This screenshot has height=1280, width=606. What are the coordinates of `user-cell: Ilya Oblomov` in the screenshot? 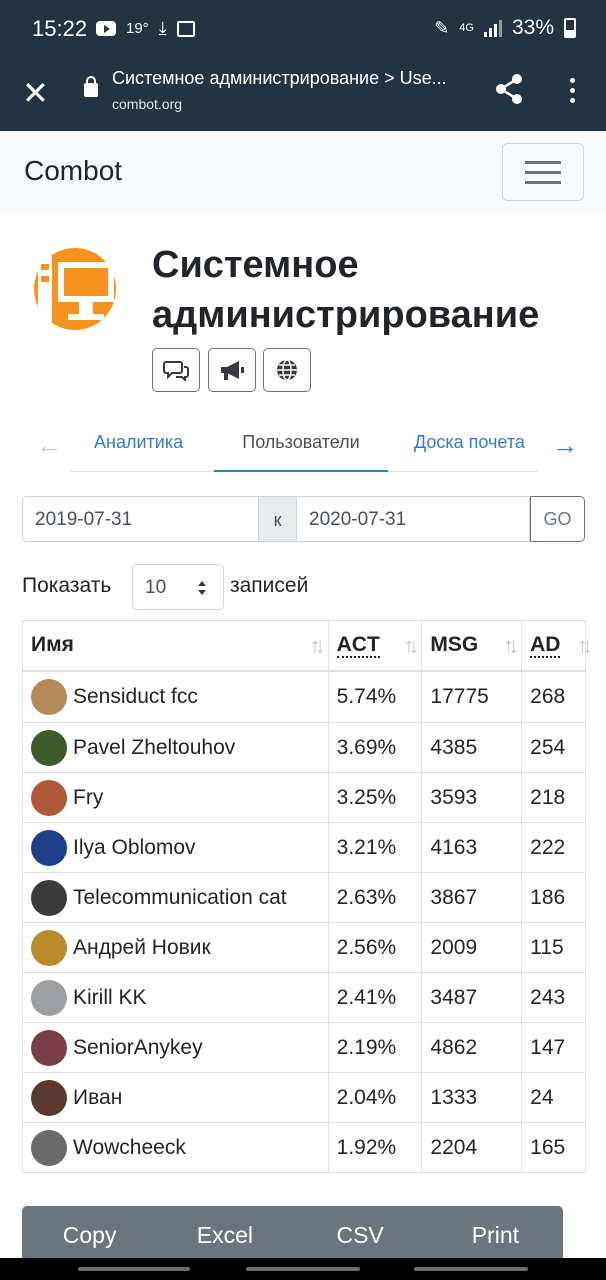 It's located at (179, 847).